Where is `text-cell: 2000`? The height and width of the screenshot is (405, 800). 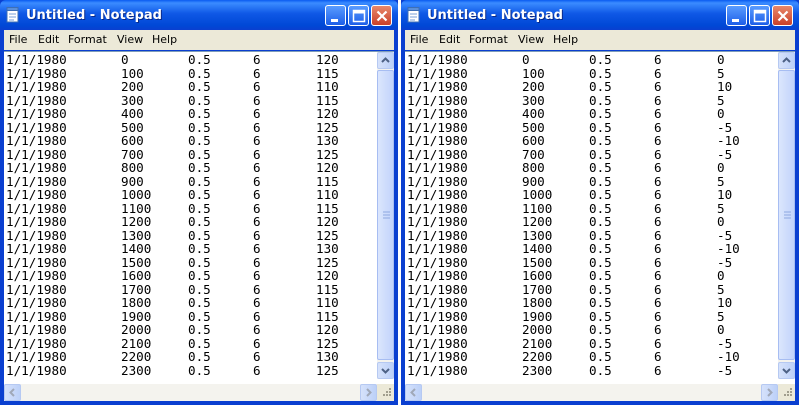 text-cell: 2000 is located at coordinates (537, 329).